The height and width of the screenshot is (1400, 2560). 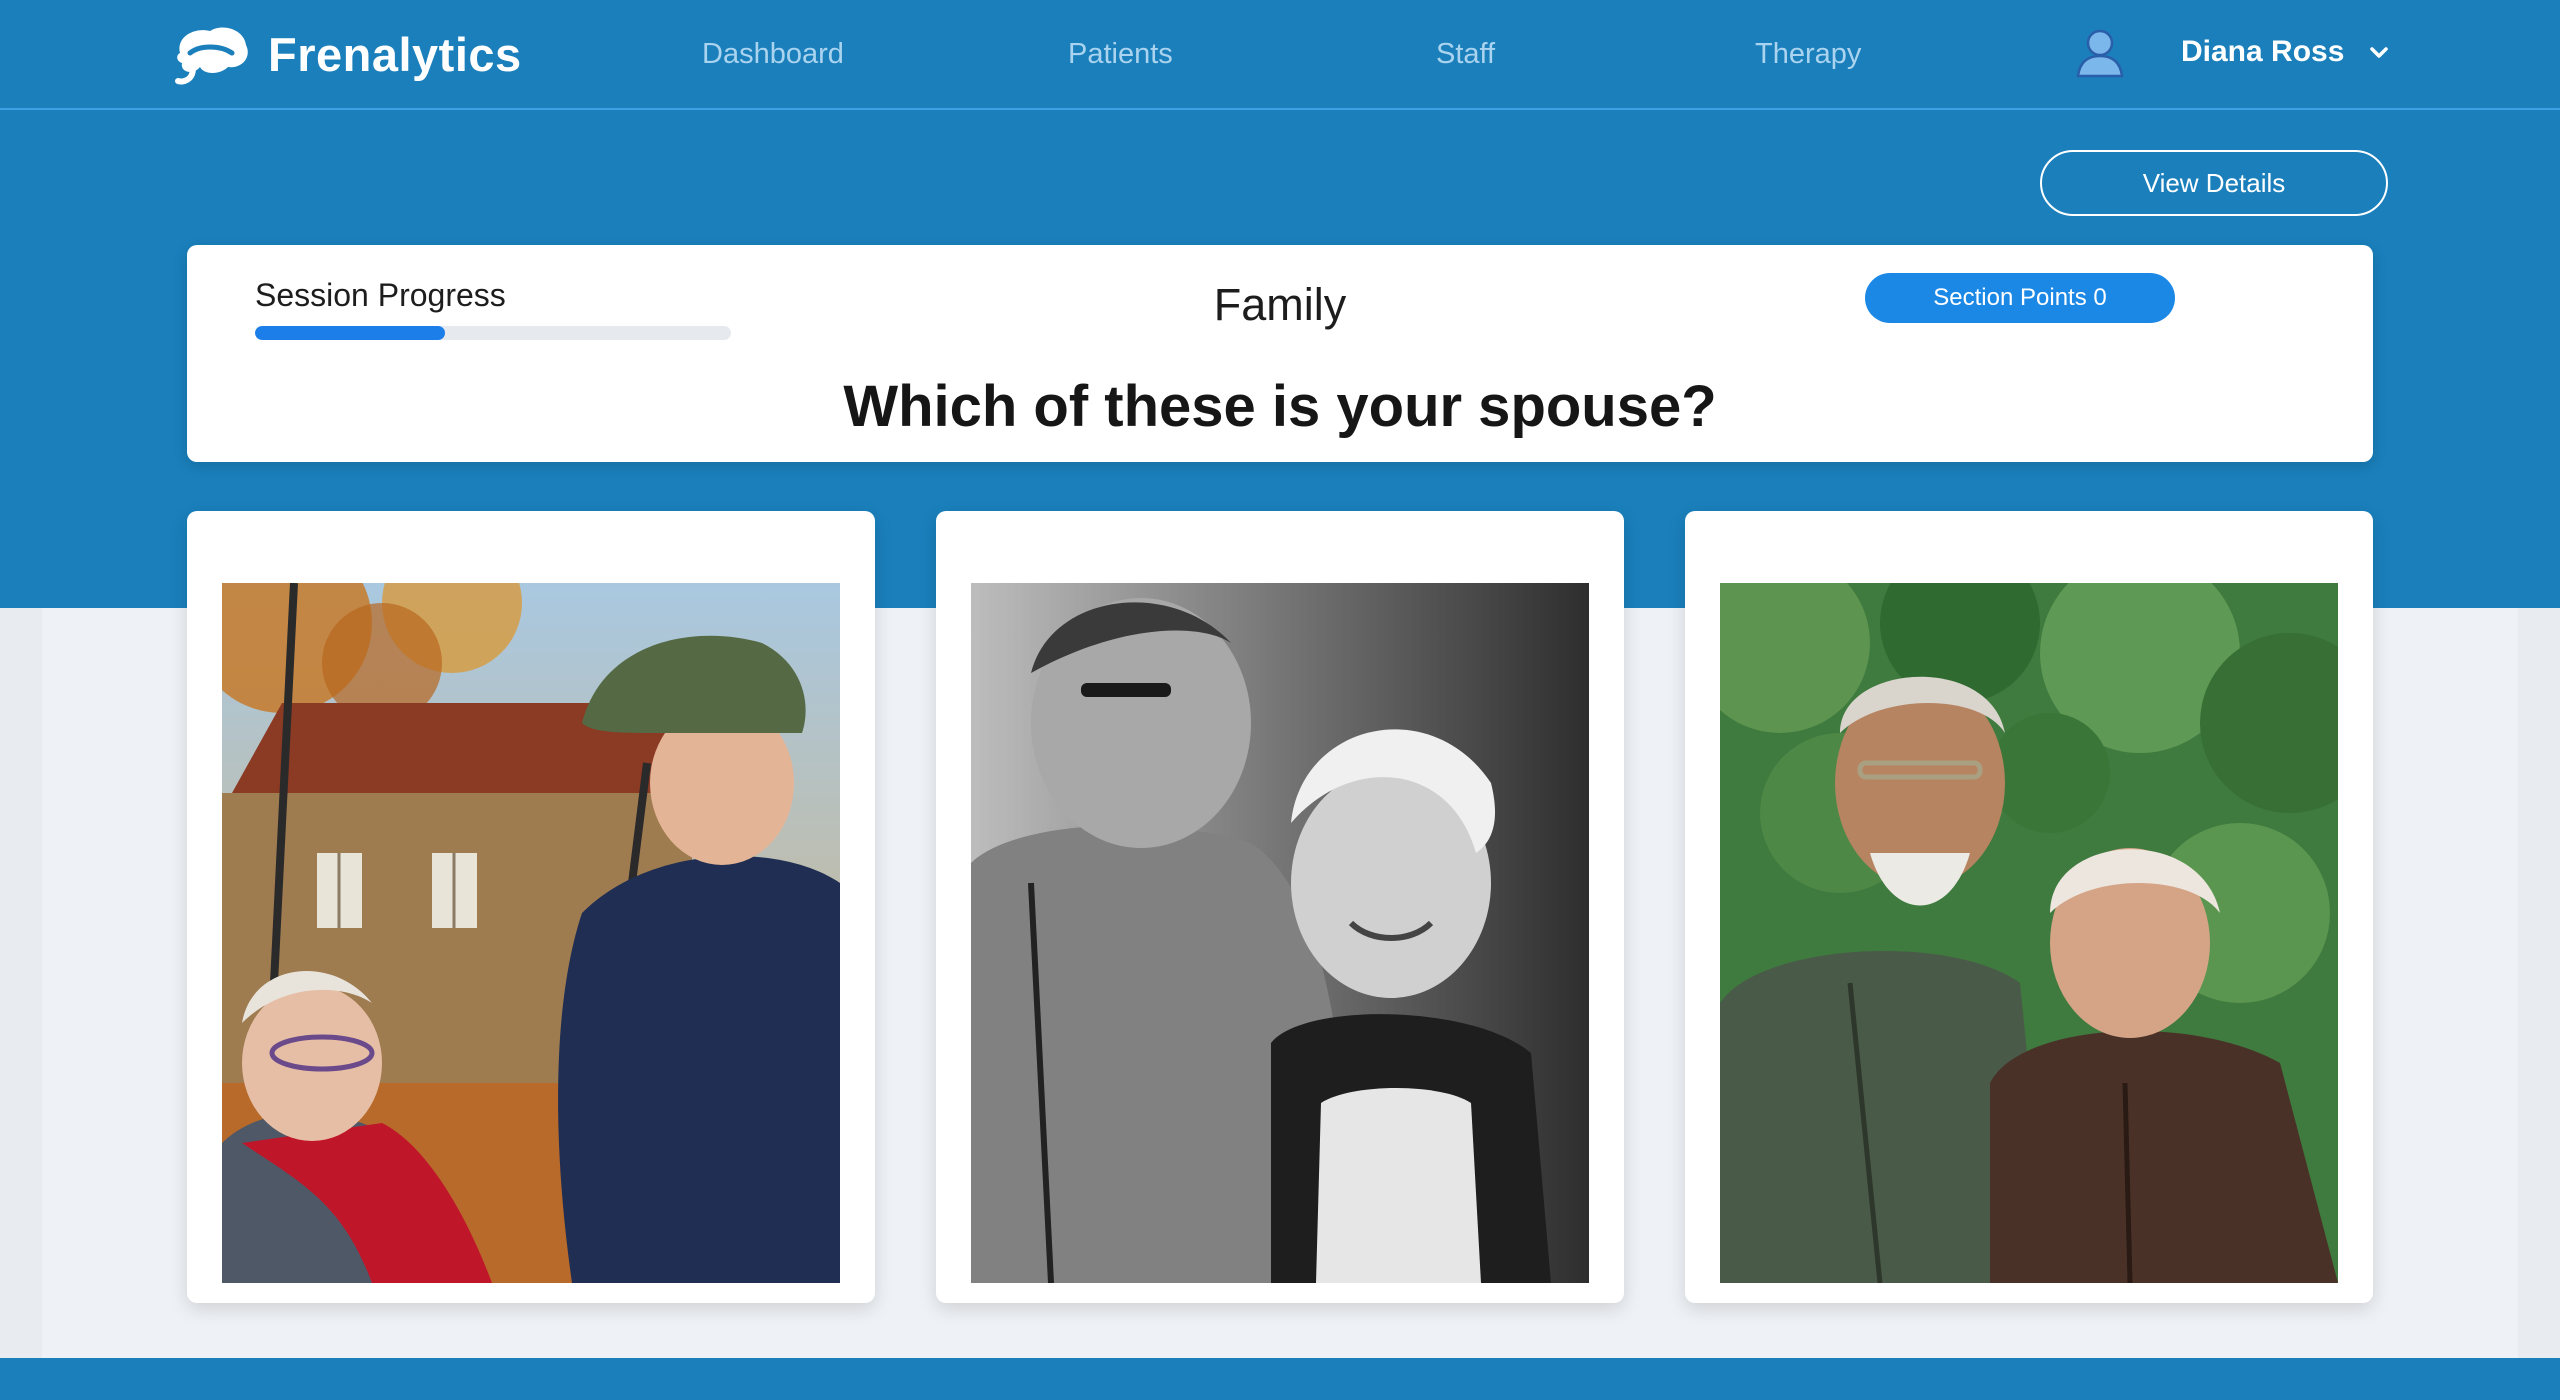 I want to click on section-points-badge: Section Points 0, so click(x=2020, y=298).